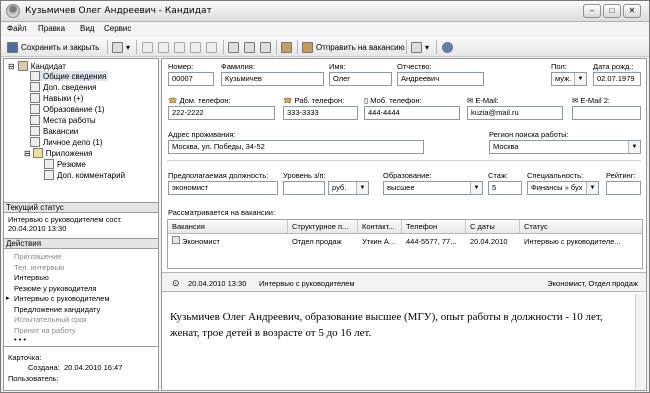 The height and width of the screenshot is (393, 650). What do you see at coordinates (165, 47) in the screenshot?
I see `copy-button` at bounding box center [165, 47].